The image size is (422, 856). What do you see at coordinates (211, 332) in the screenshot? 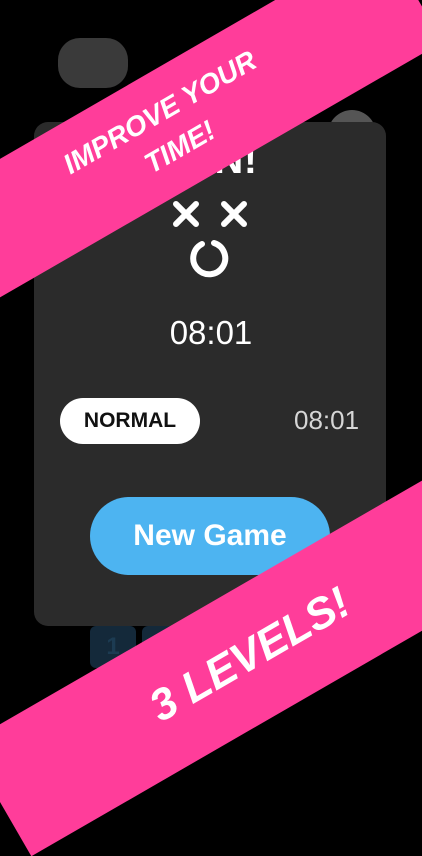
I see `elapsed-time: 08:01` at bounding box center [211, 332].